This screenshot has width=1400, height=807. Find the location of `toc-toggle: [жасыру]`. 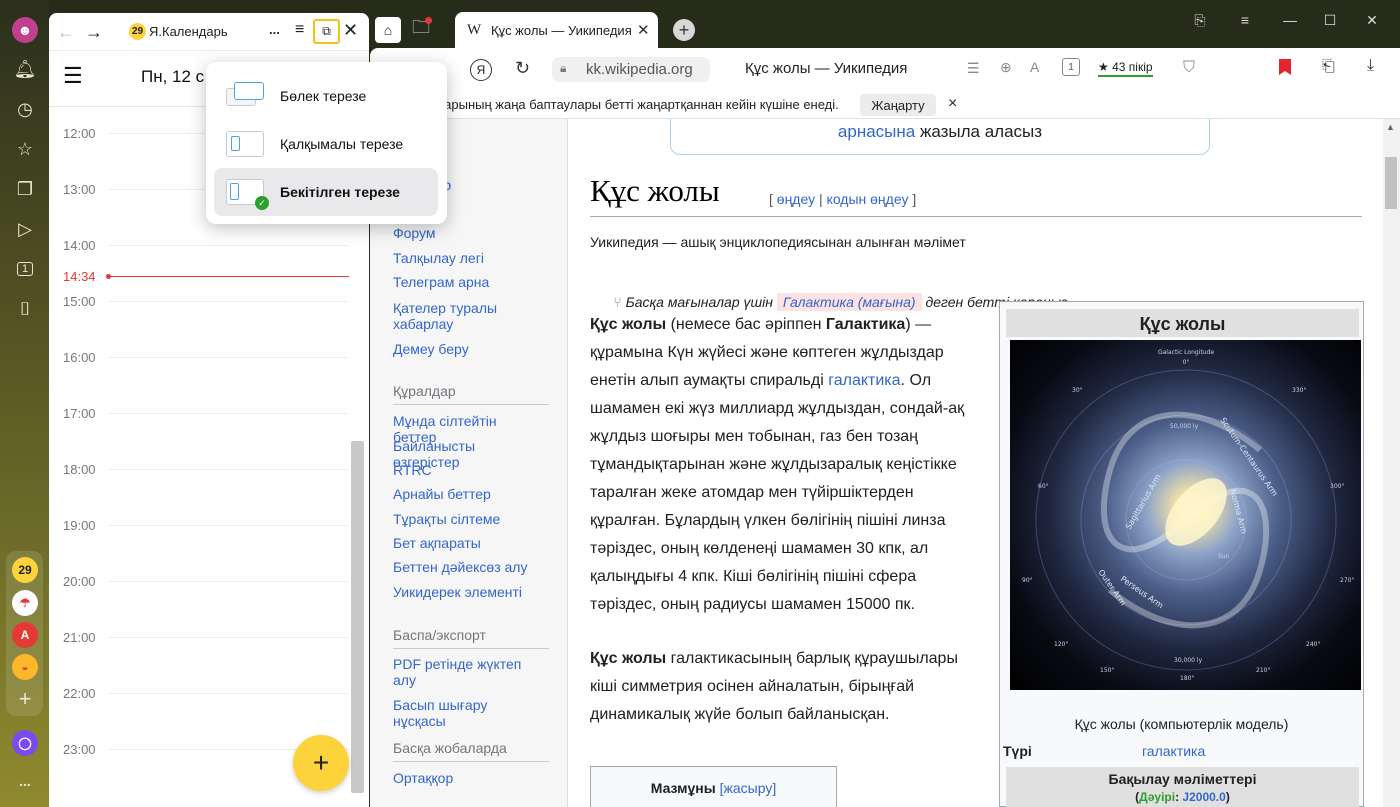

toc-toggle: [жасыру] is located at coordinates (748, 788).